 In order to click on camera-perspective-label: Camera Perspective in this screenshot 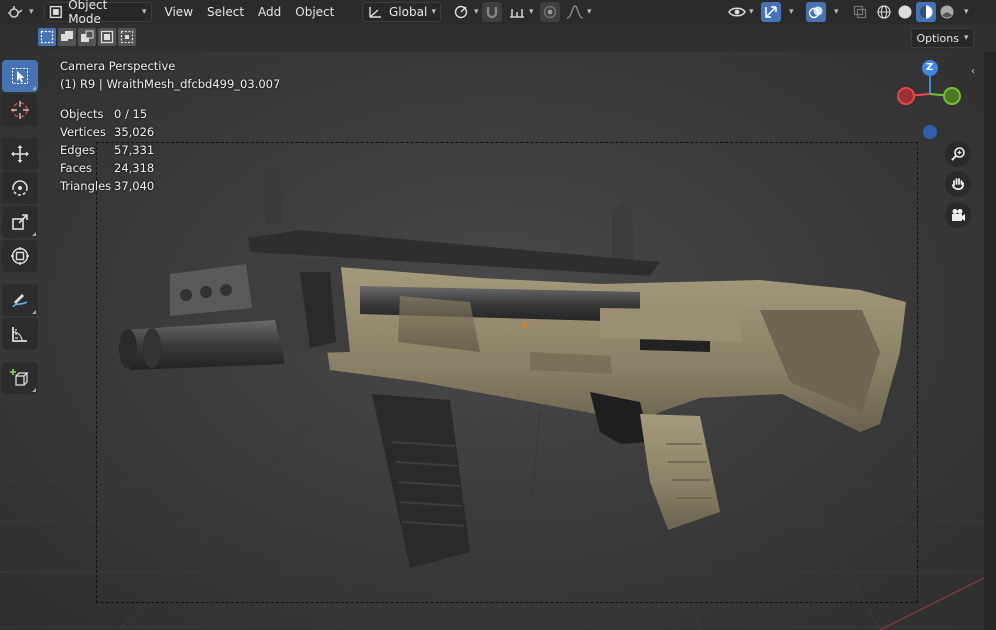, I will do `click(118, 66)`.